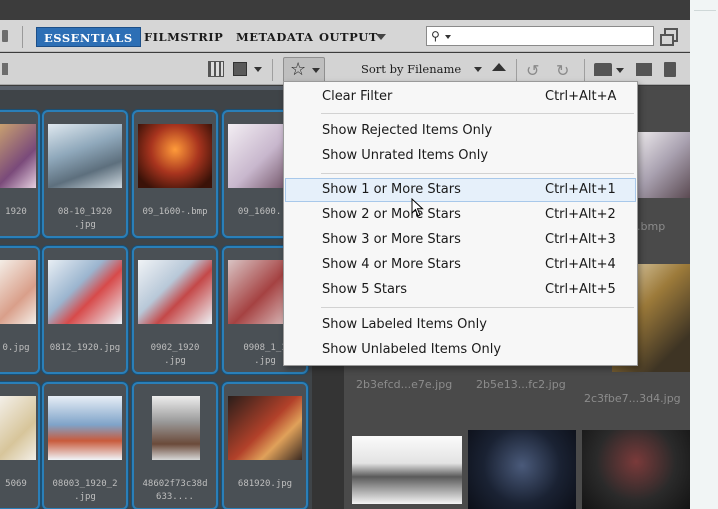 This screenshot has height=509, width=718. Describe the element at coordinates (417, 207) in the screenshot. I see `mouse-cursor-icon` at that location.